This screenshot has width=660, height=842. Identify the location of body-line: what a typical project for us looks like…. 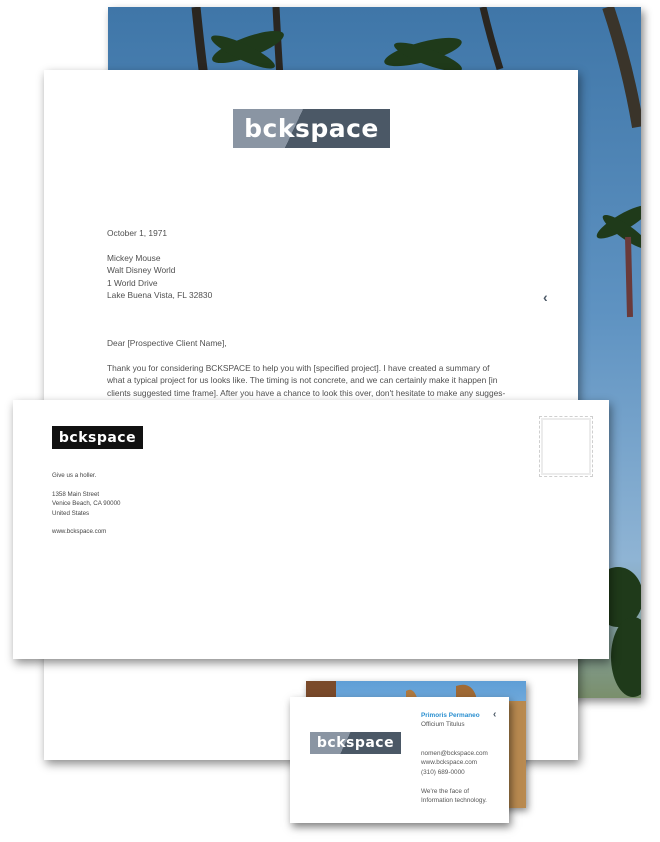
(302, 380).